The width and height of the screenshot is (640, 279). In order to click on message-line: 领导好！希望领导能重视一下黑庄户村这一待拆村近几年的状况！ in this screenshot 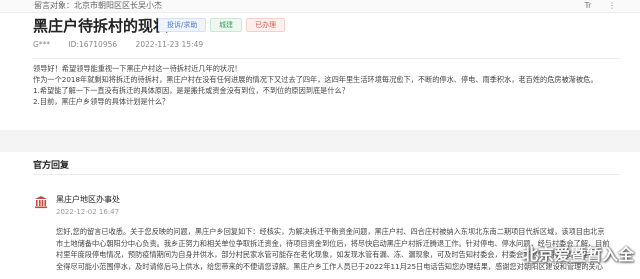, I will do `click(137, 68)`.